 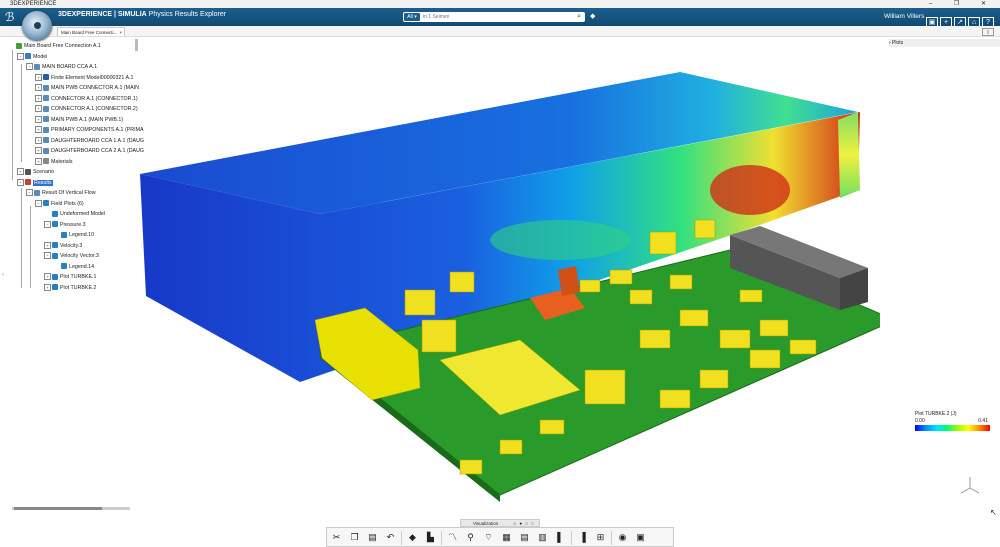 I want to click on tree-node: + Plot TURBKE.1, so click(x=70, y=277).